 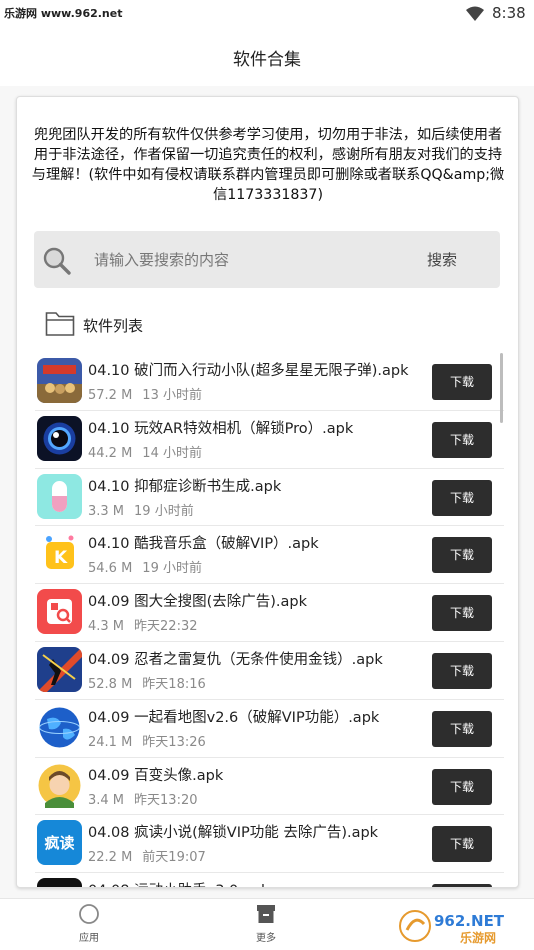 I want to click on nav-app-label: 应用, so click(x=89, y=938).